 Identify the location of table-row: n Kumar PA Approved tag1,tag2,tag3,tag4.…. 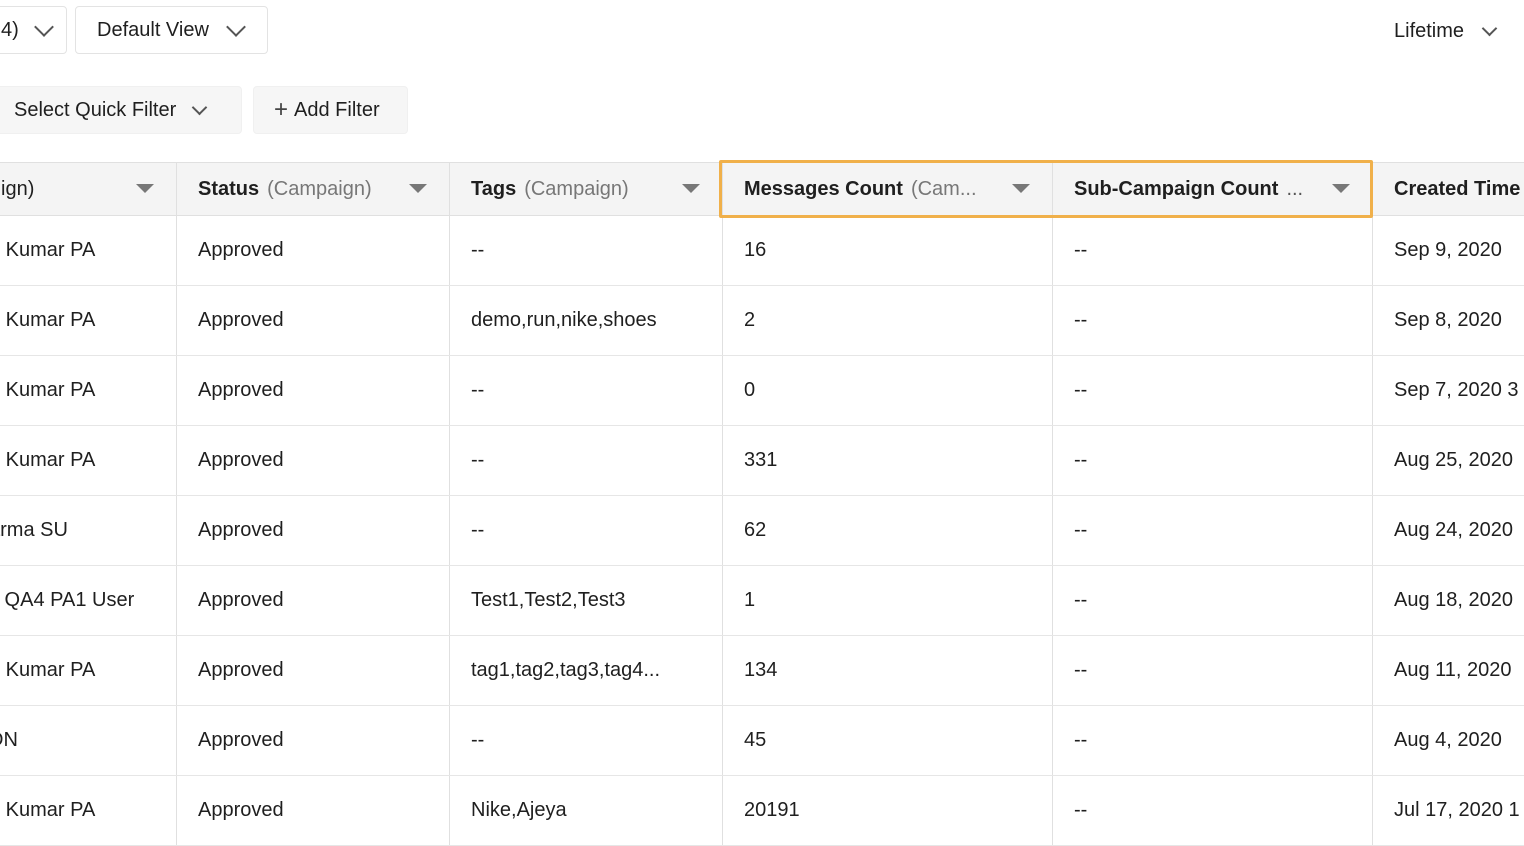
(762, 671).